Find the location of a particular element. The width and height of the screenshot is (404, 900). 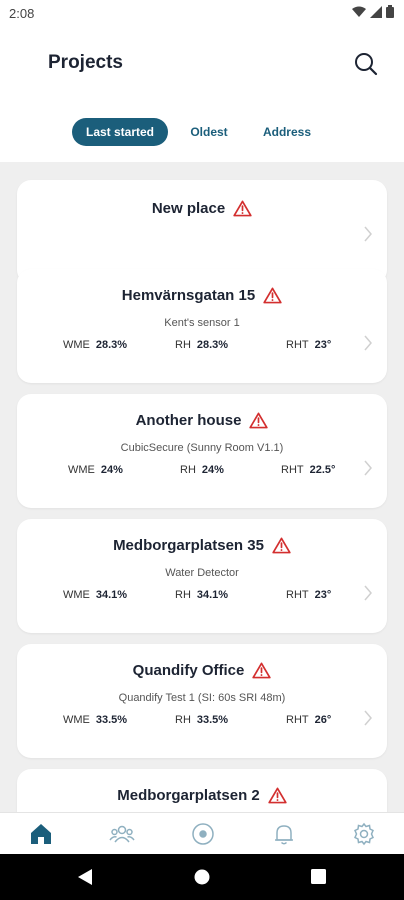

battery-icon is located at coordinates (390, 11).